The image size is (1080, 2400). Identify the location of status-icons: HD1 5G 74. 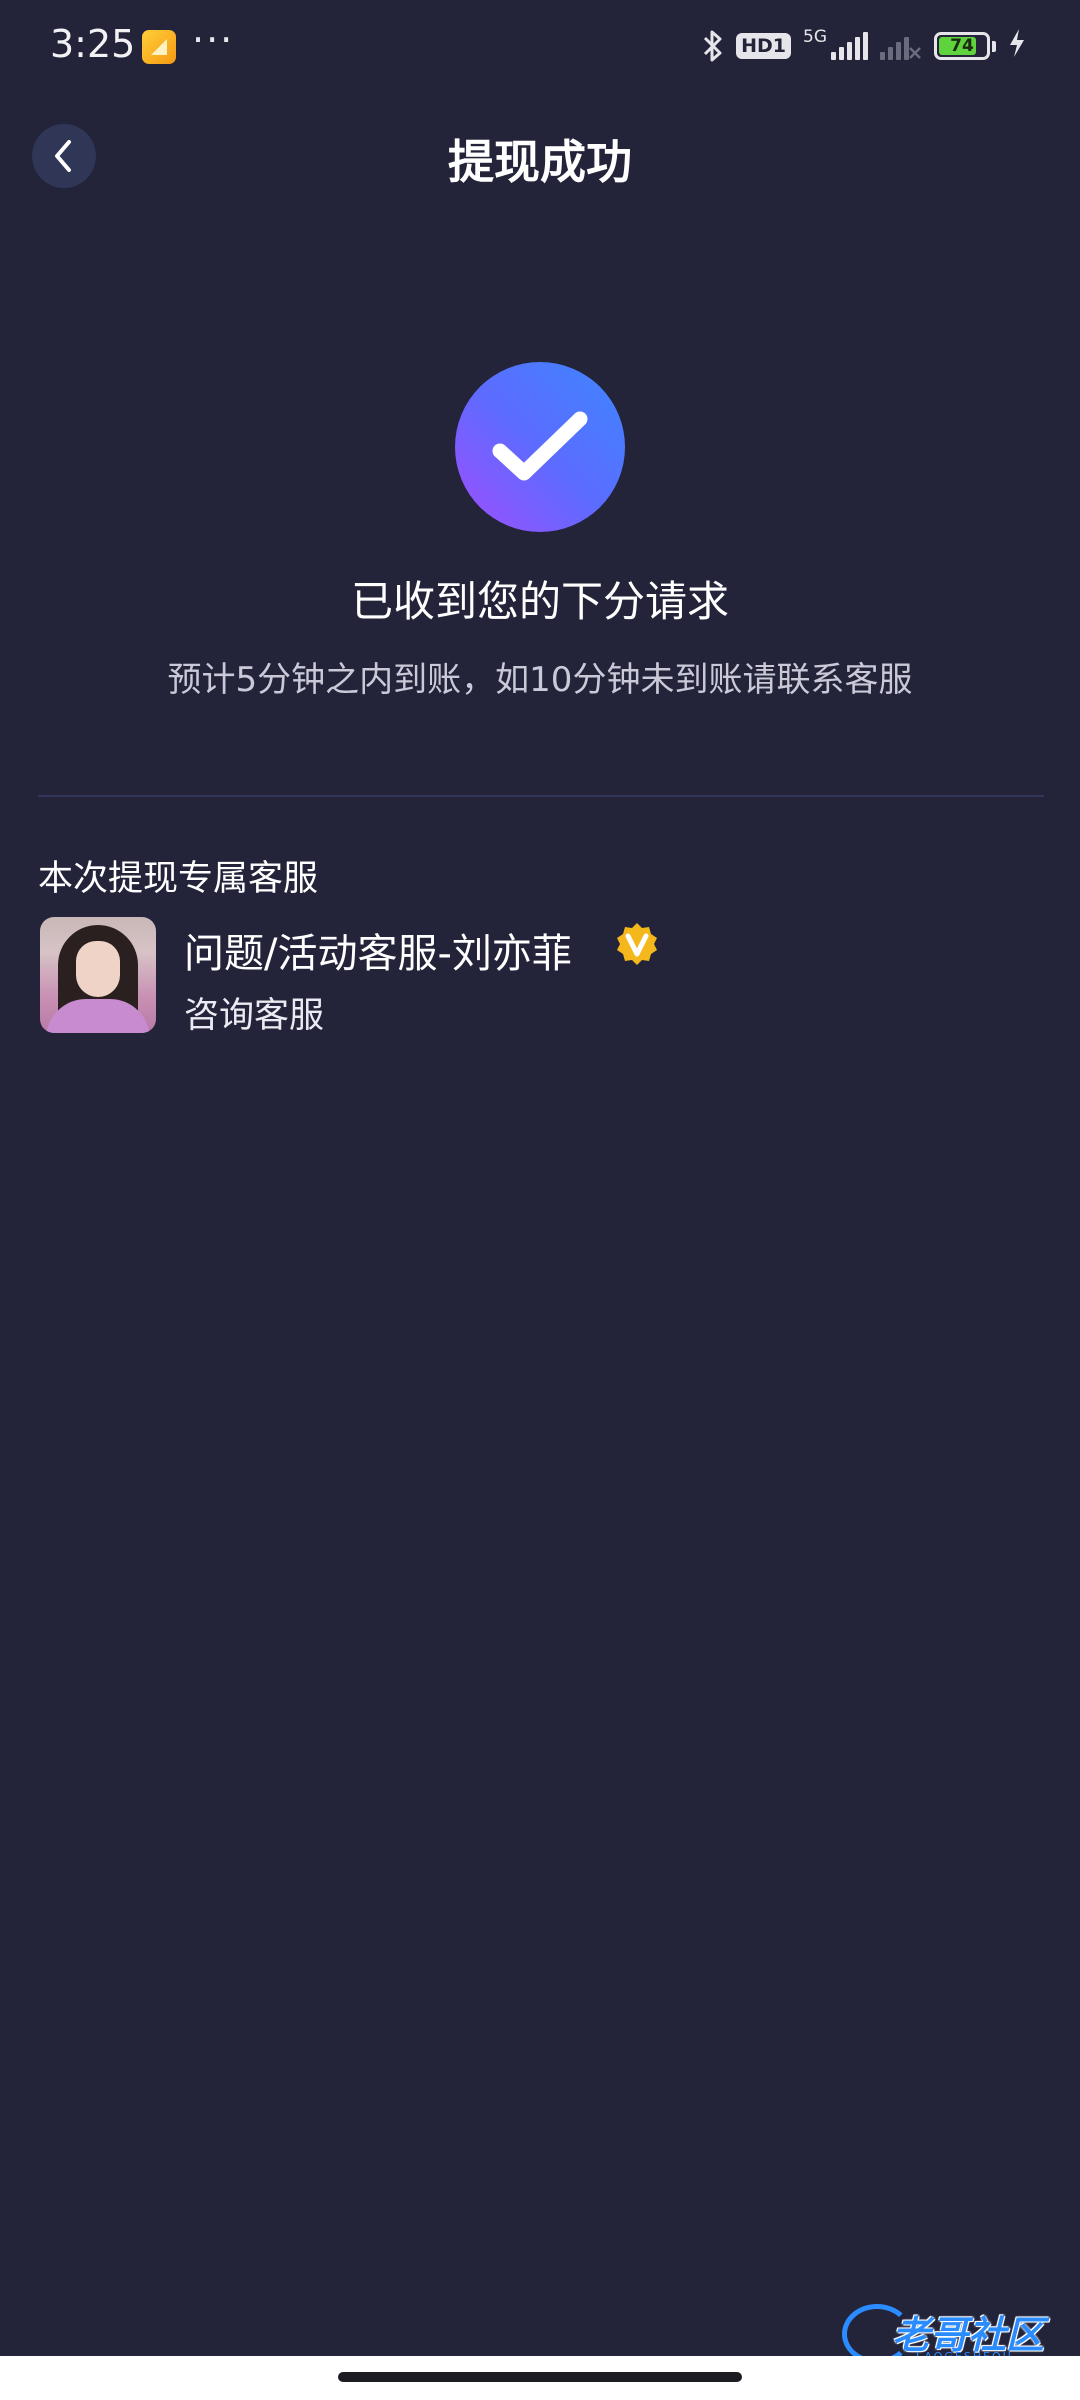
(864, 46).